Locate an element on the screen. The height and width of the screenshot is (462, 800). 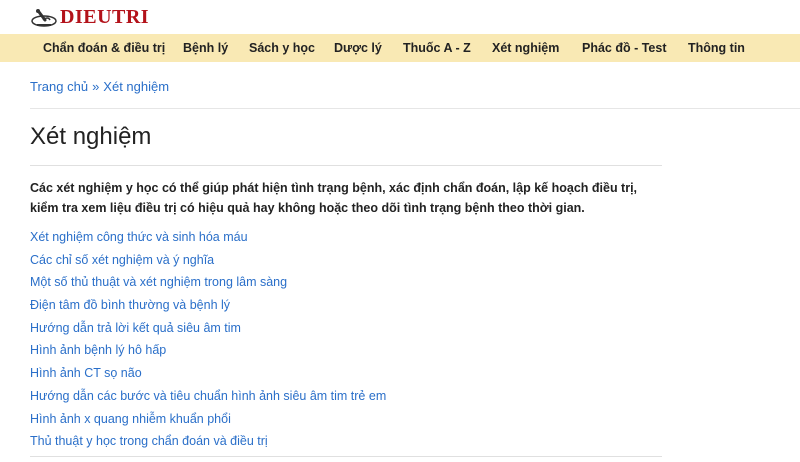
nav-item-sach-y-hoc: Sách y học is located at coordinates (282, 48).